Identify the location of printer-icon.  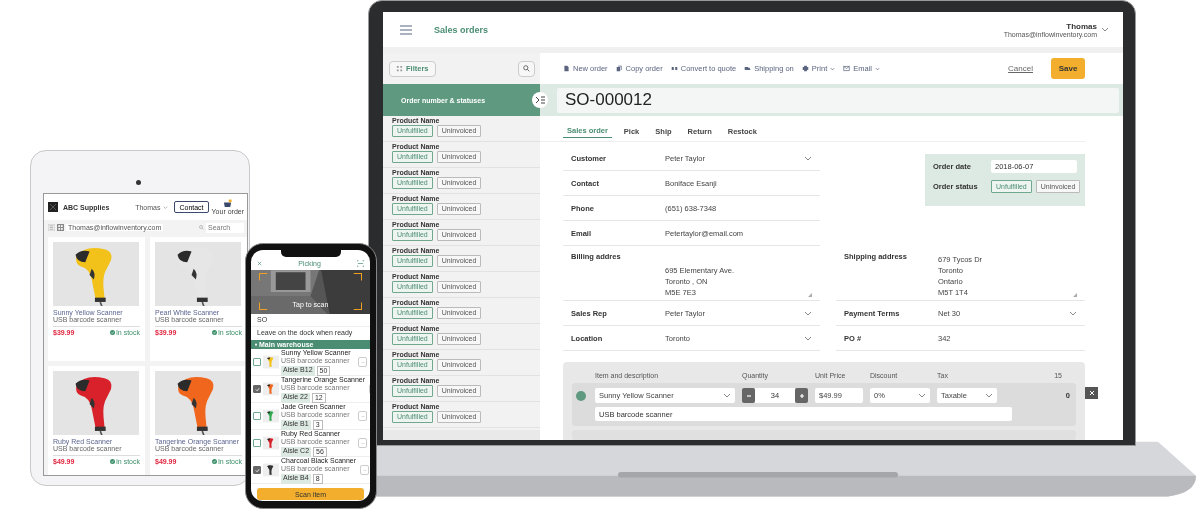
(805, 68).